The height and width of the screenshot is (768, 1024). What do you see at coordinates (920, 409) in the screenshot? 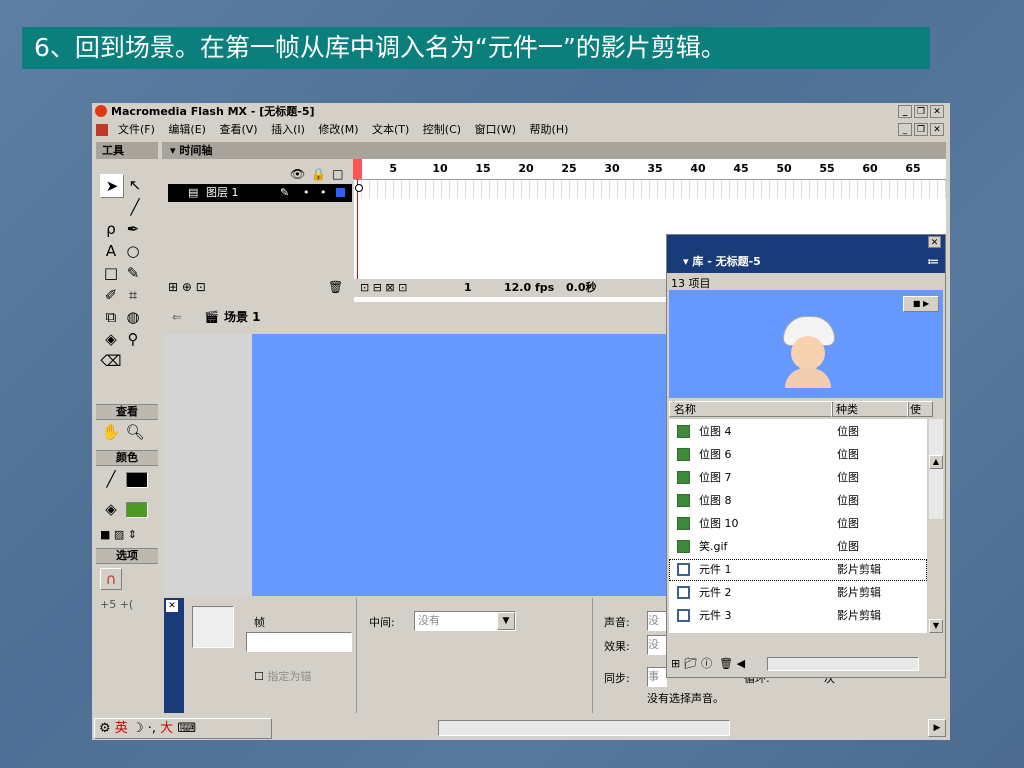
I see `column-usage: 使` at bounding box center [920, 409].